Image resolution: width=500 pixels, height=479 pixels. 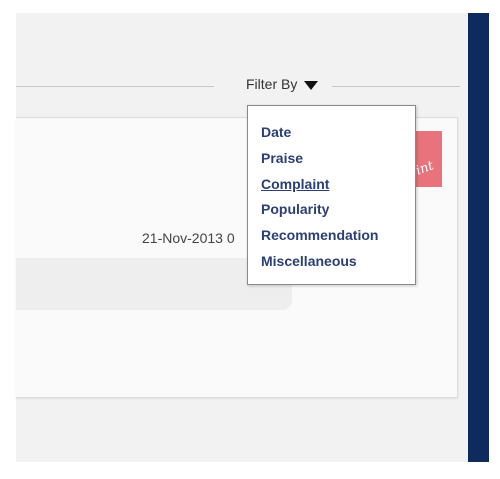 What do you see at coordinates (188, 238) in the screenshot?
I see `post-timestamp: 21-Nov-2013 0` at bounding box center [188, 238].